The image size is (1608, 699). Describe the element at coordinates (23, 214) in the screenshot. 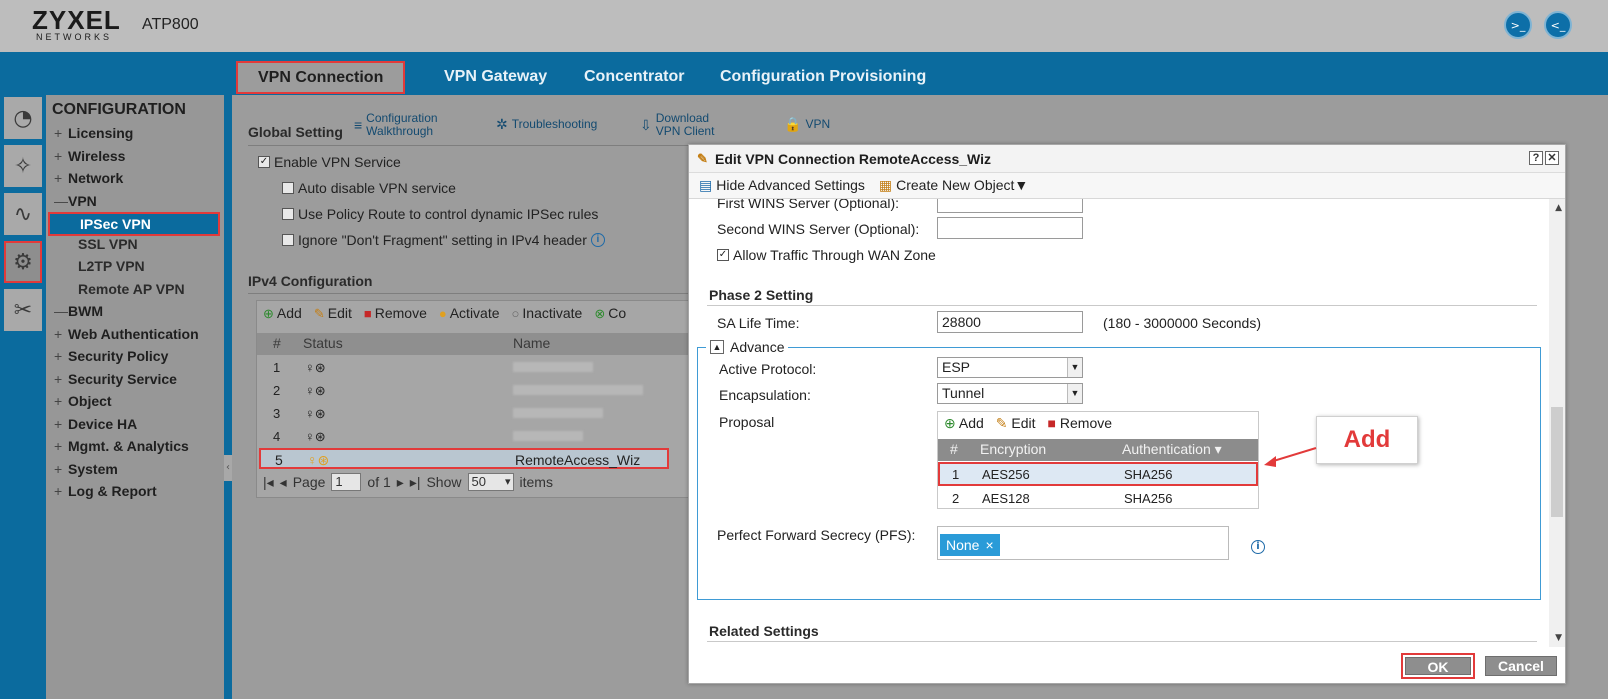

I see `traffic-icon: ∿` at that location.